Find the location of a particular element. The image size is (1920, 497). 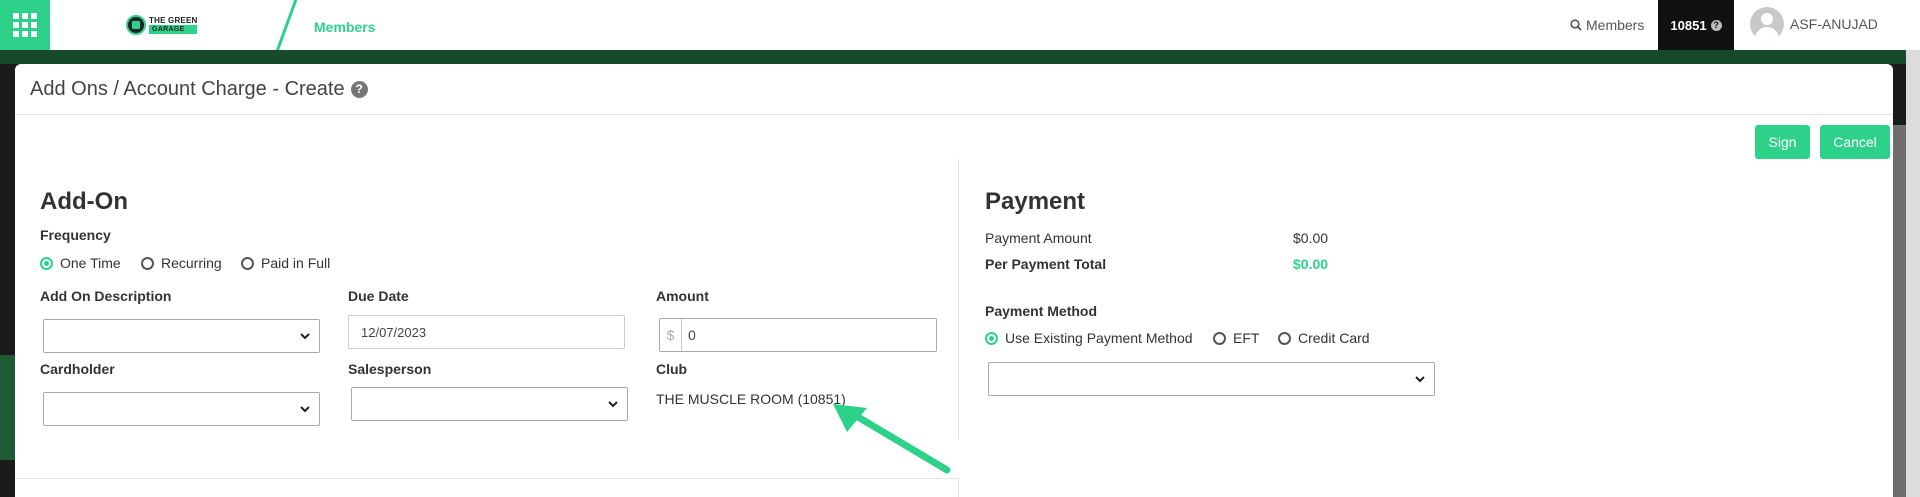

club-value: THE MUSCLE ROOM (10851) is located at coordinates (751, 399).